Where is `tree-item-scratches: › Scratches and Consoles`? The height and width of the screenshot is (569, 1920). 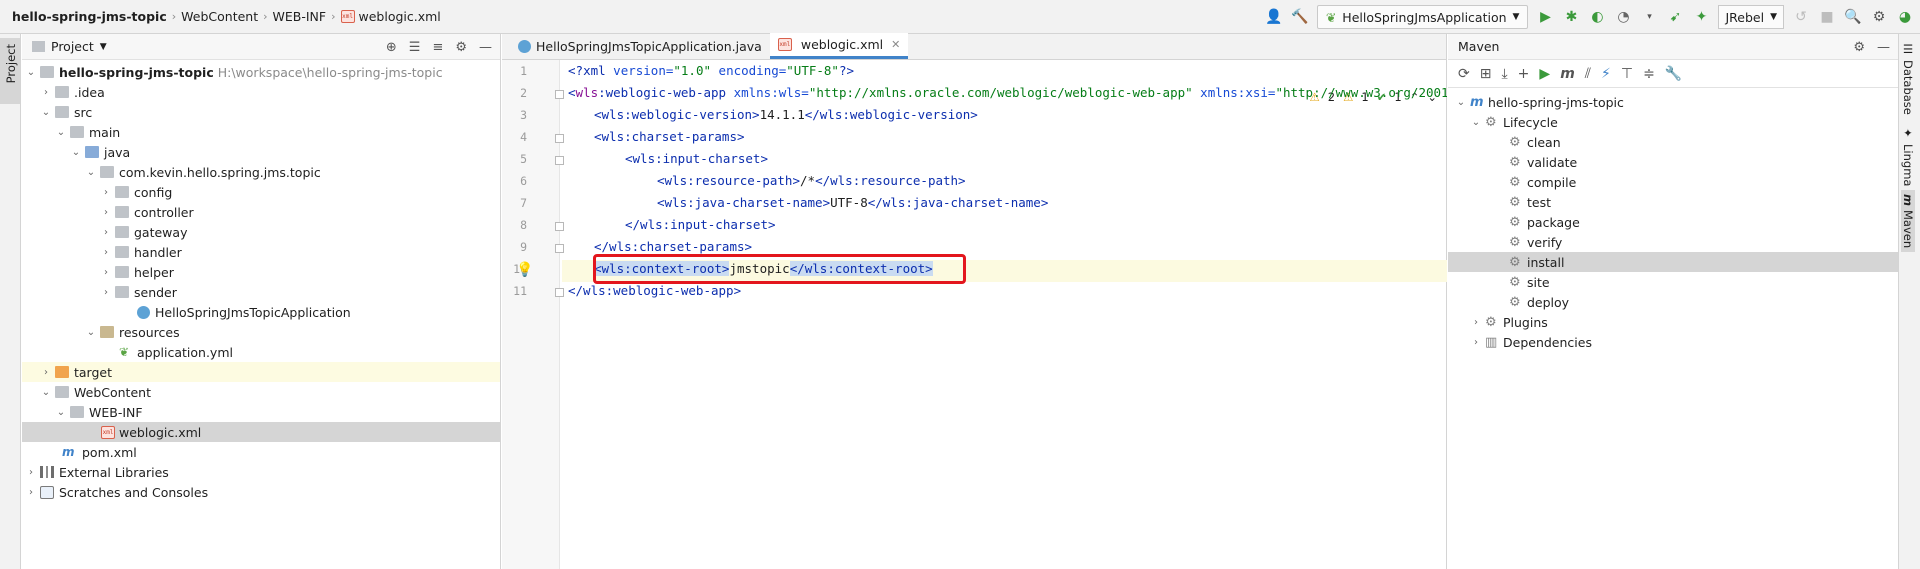 tree-item-scratches: › Scratches and Consoles is located at coordinates (261, 492).